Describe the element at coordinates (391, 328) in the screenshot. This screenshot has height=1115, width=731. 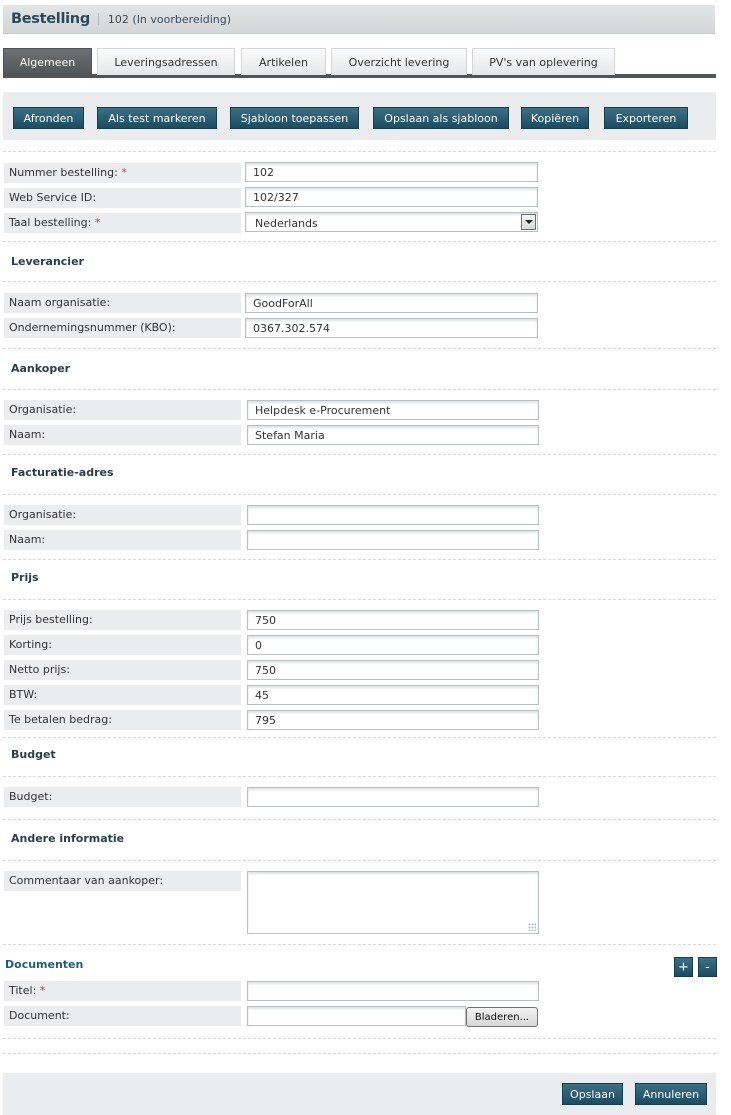
I see `company-number-input: 0367.302.574` at that location.